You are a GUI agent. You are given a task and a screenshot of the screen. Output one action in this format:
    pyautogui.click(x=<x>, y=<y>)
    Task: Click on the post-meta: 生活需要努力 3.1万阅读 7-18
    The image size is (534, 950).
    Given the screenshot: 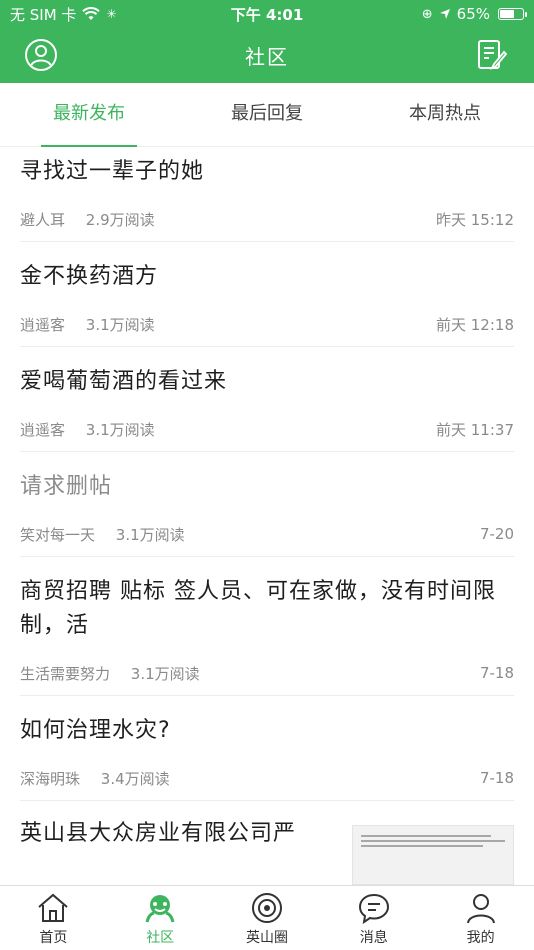 What is the action you would take?
    pyautogui.click(x=267, y=673)
    